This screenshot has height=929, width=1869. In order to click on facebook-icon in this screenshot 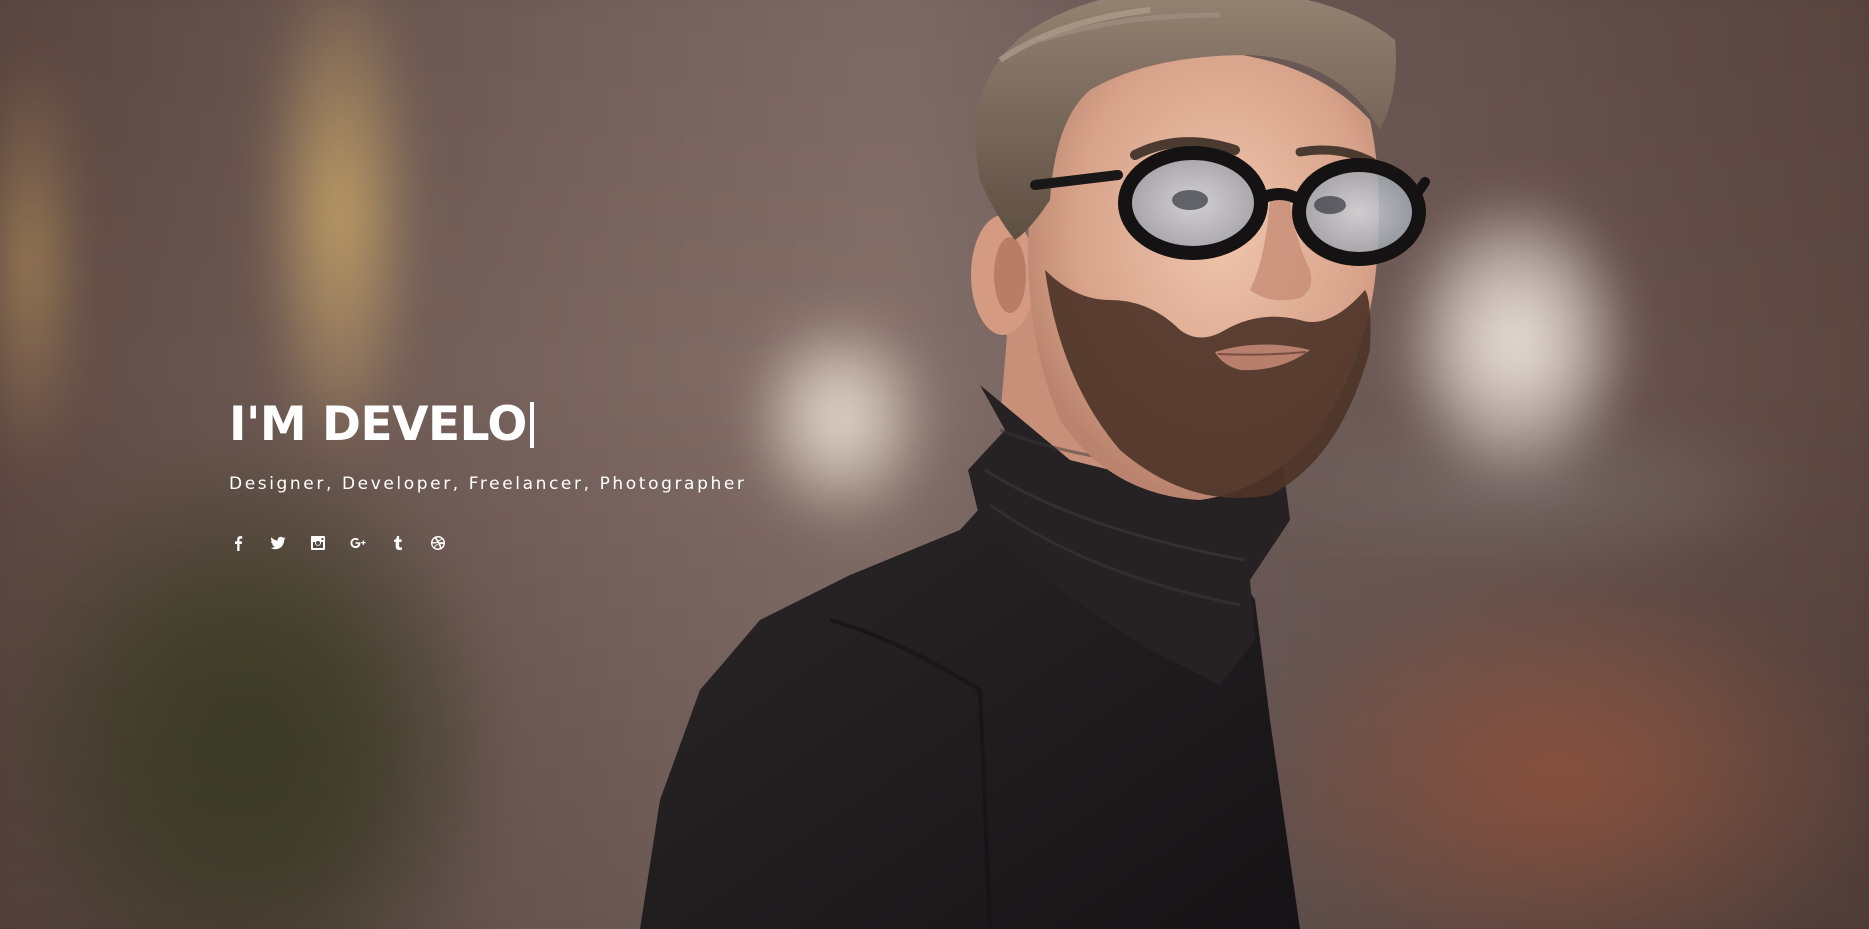, I will do `click(239, 543)`.